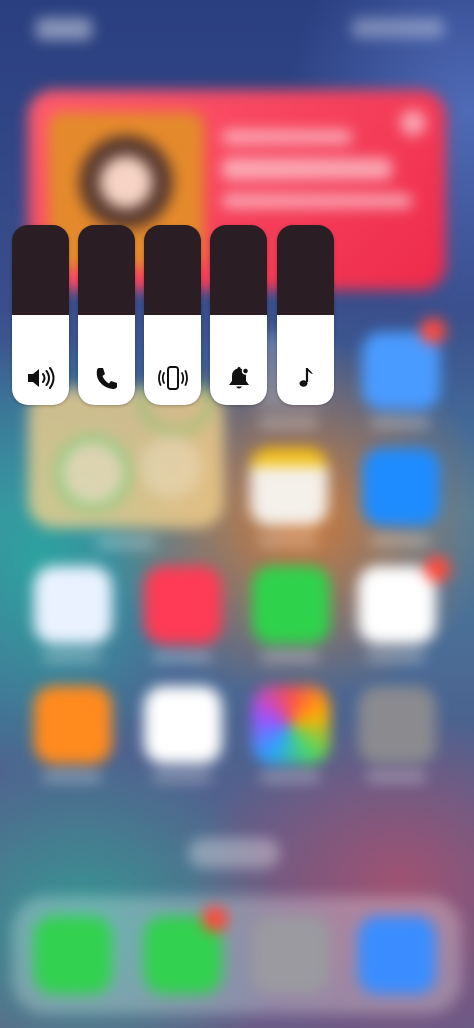 The width and height of the screenshot is (474, 1028). What do you see at coordinates (183, 605) in the screenshot?
I see `app-icon-music` at bounding box center [183, 605].